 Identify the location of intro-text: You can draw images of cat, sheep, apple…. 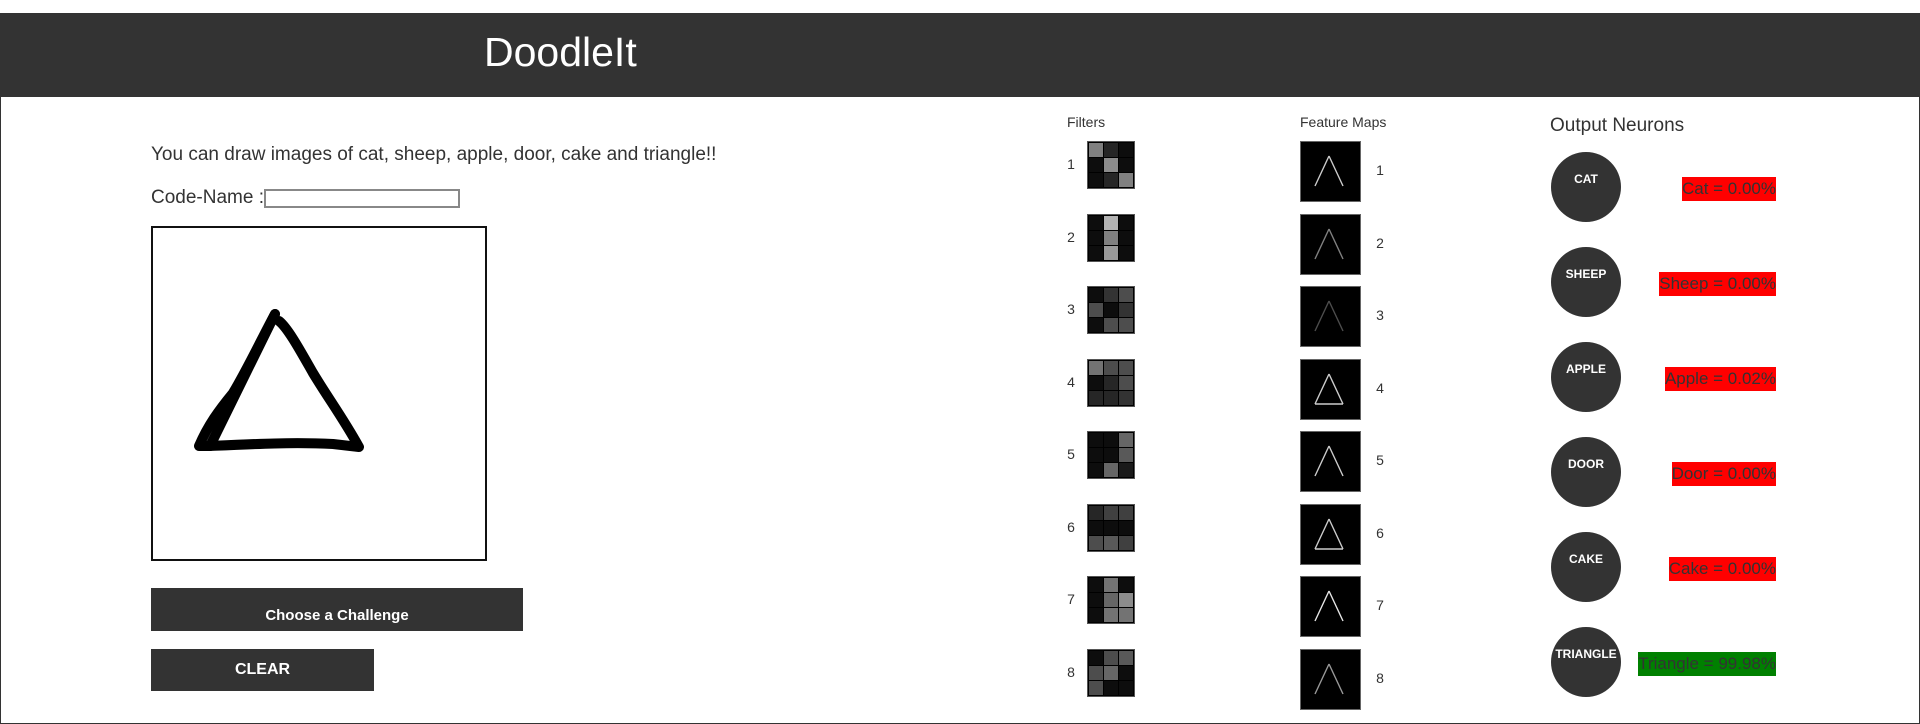
(434, 154).